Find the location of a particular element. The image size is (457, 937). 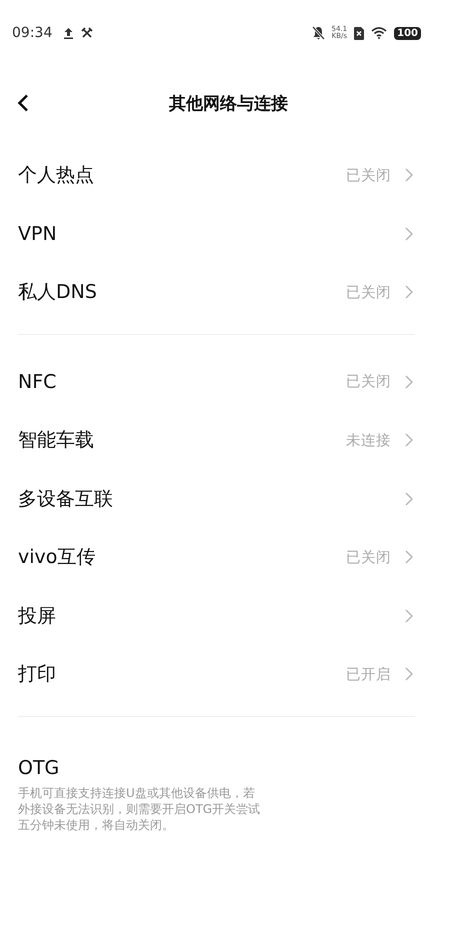

description-line: 五分钟未使用，将自动关闭。 is located at coordinates (96, 824).